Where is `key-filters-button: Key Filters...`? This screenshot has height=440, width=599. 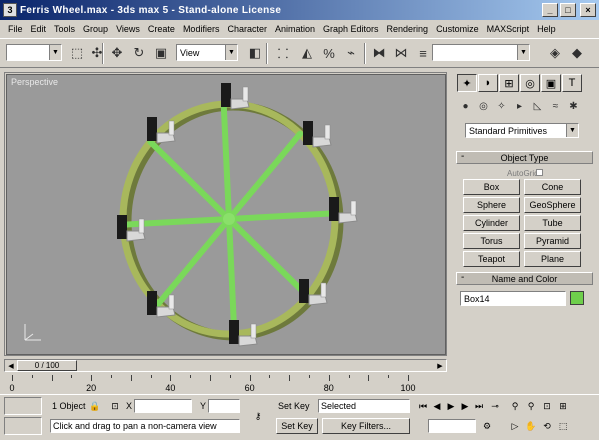
key-filters-button: Key Filters... is located at coordinates (366, 426).